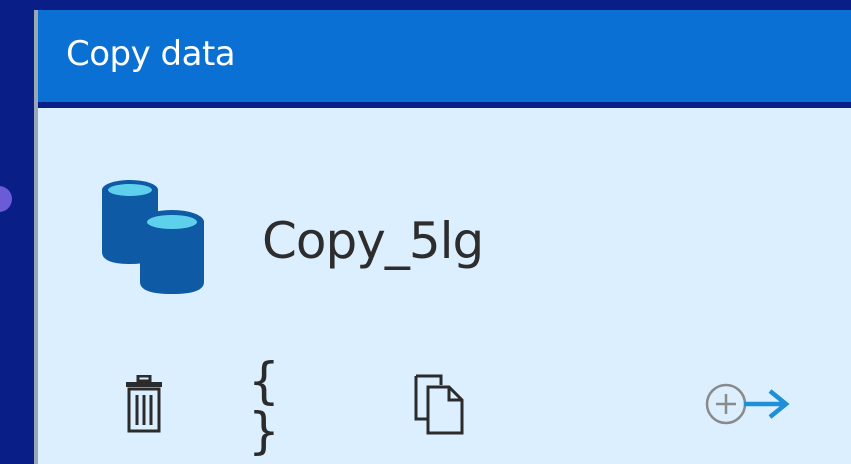 The width and height of the screenshot is (851, 464). I want to click on view-code-button: { }, so click(288, 406).